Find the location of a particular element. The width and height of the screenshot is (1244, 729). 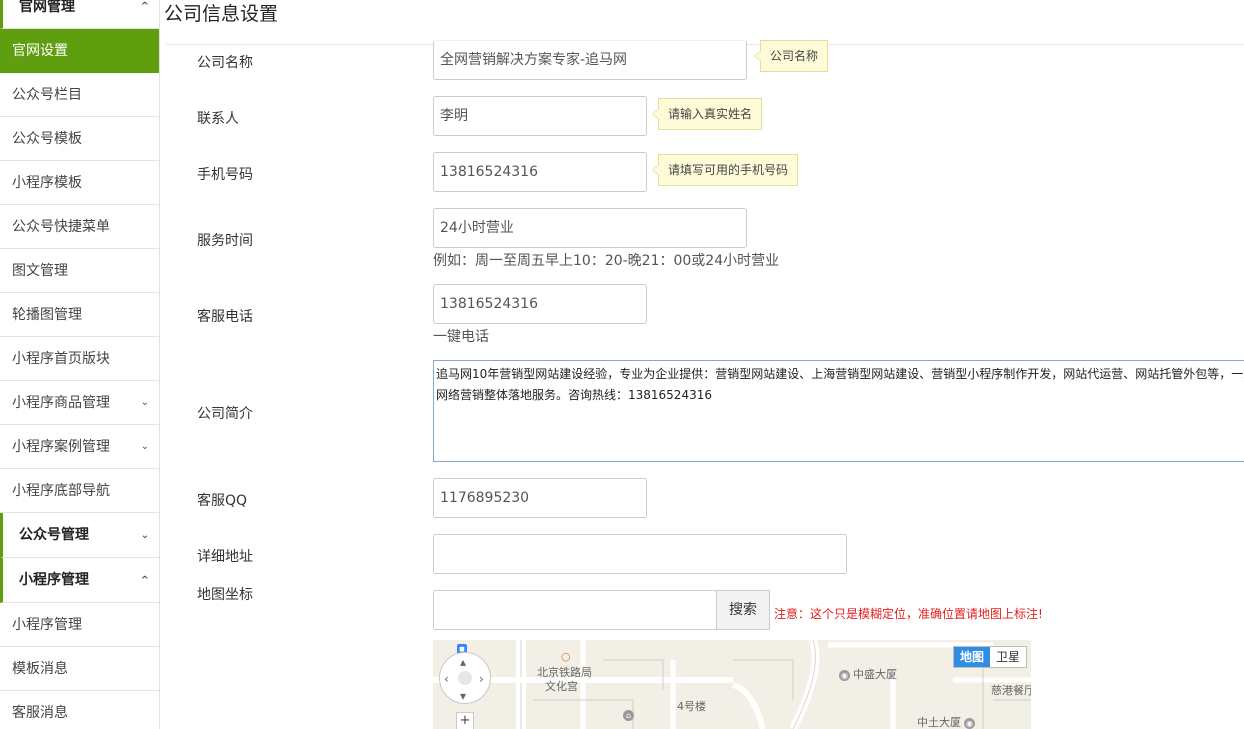

company-name-tip: 公司名称 is located at coordinates (791, 56).